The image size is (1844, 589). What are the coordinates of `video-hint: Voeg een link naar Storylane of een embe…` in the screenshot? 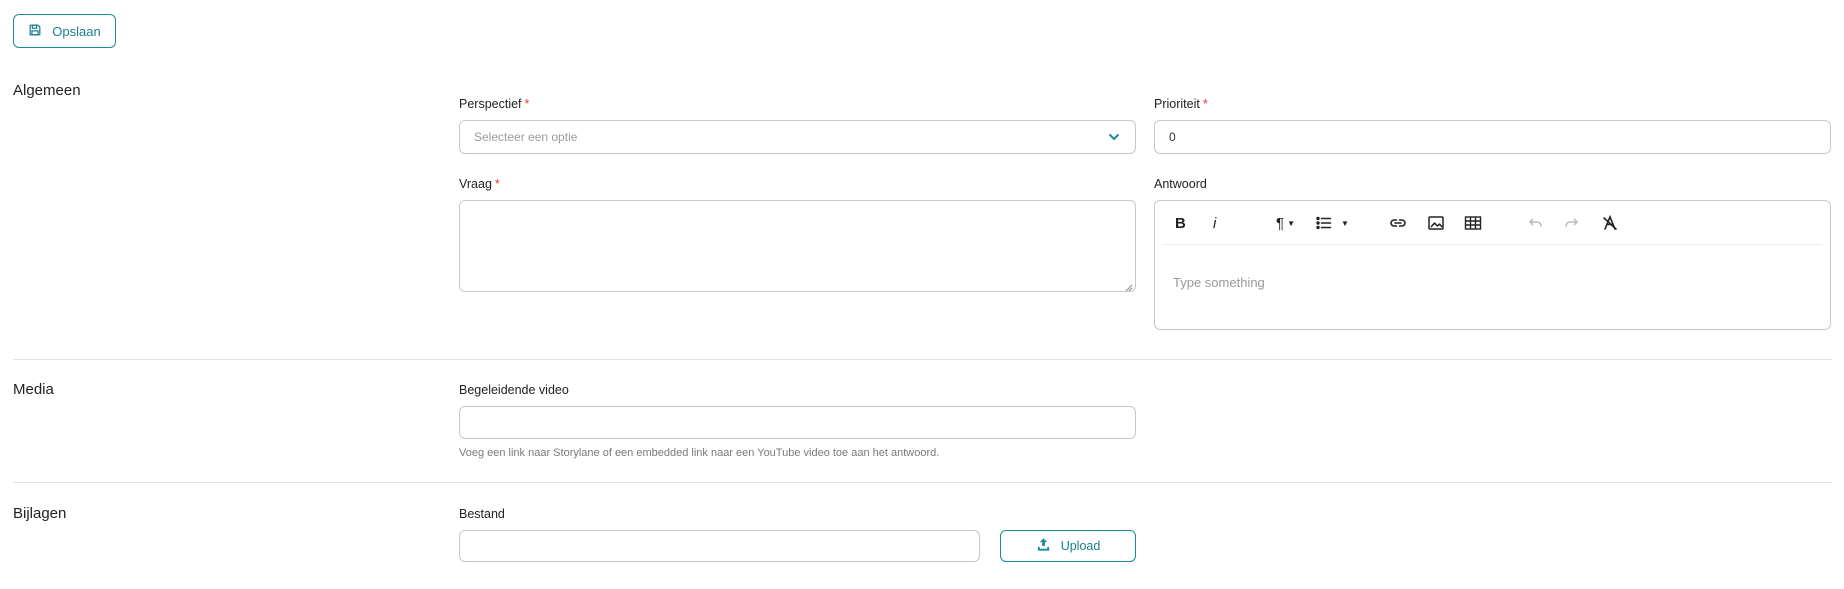 It's located at (699, 453).